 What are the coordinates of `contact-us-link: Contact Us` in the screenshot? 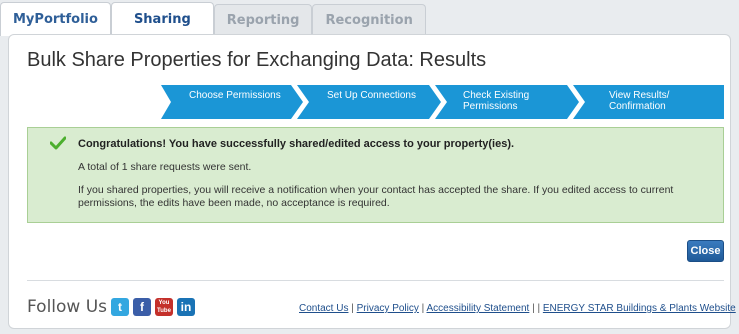 It's located at (323, 308).